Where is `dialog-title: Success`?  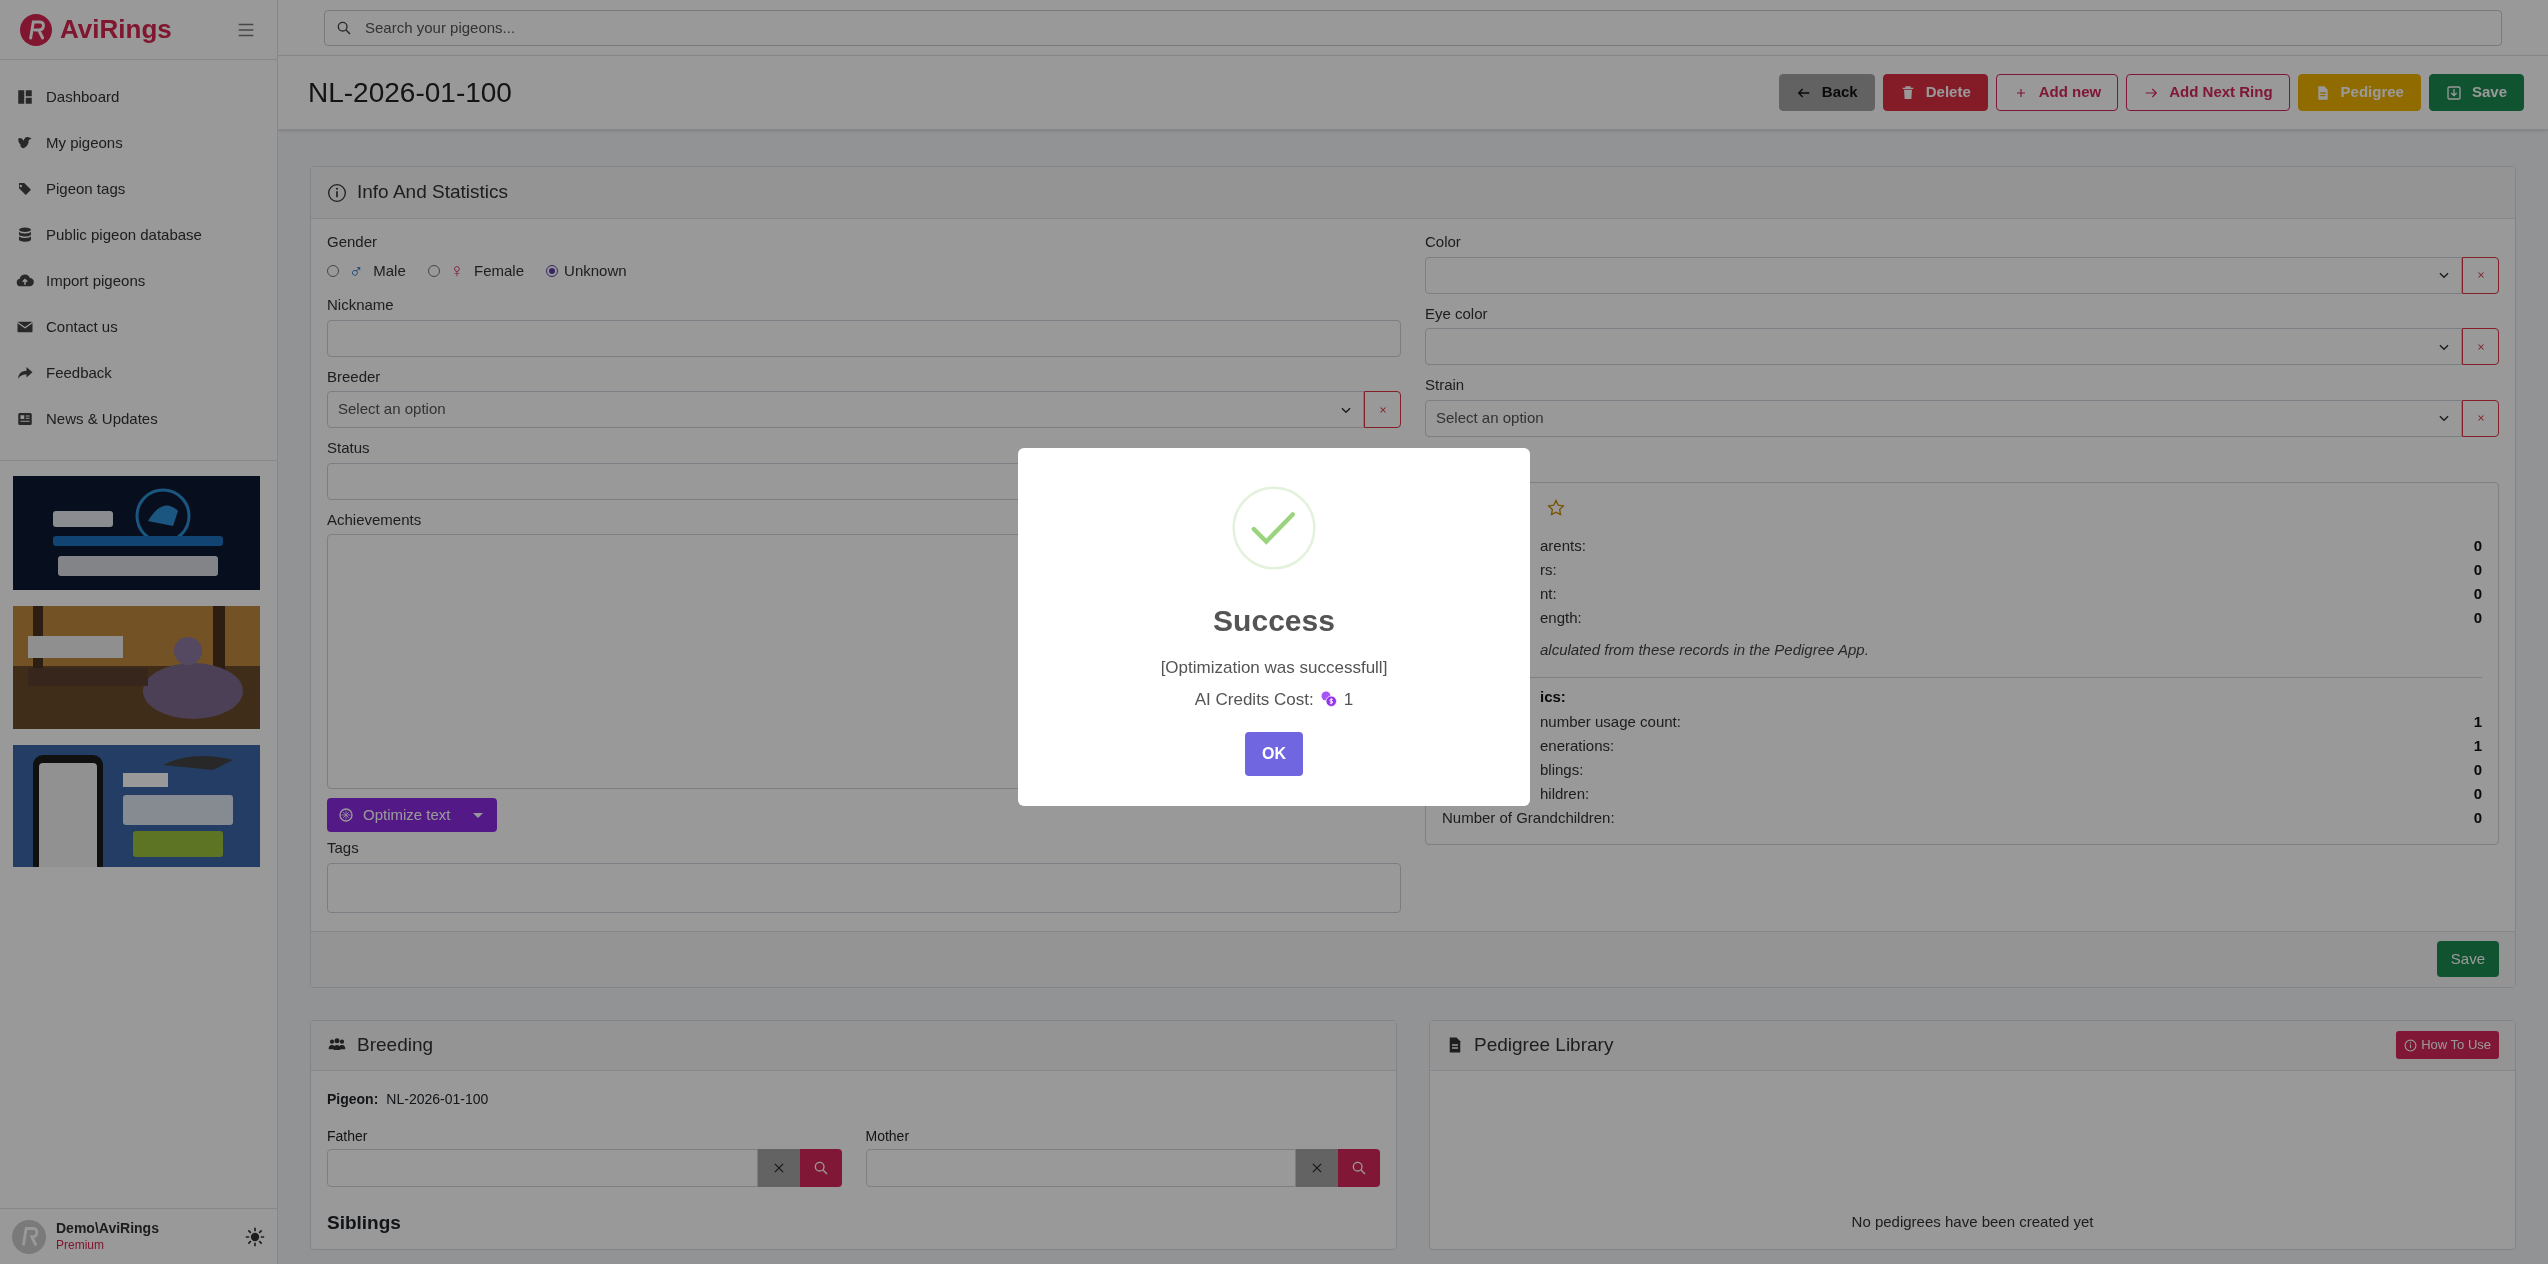 dialog-title: Success is located at coordinates (1274, 621).